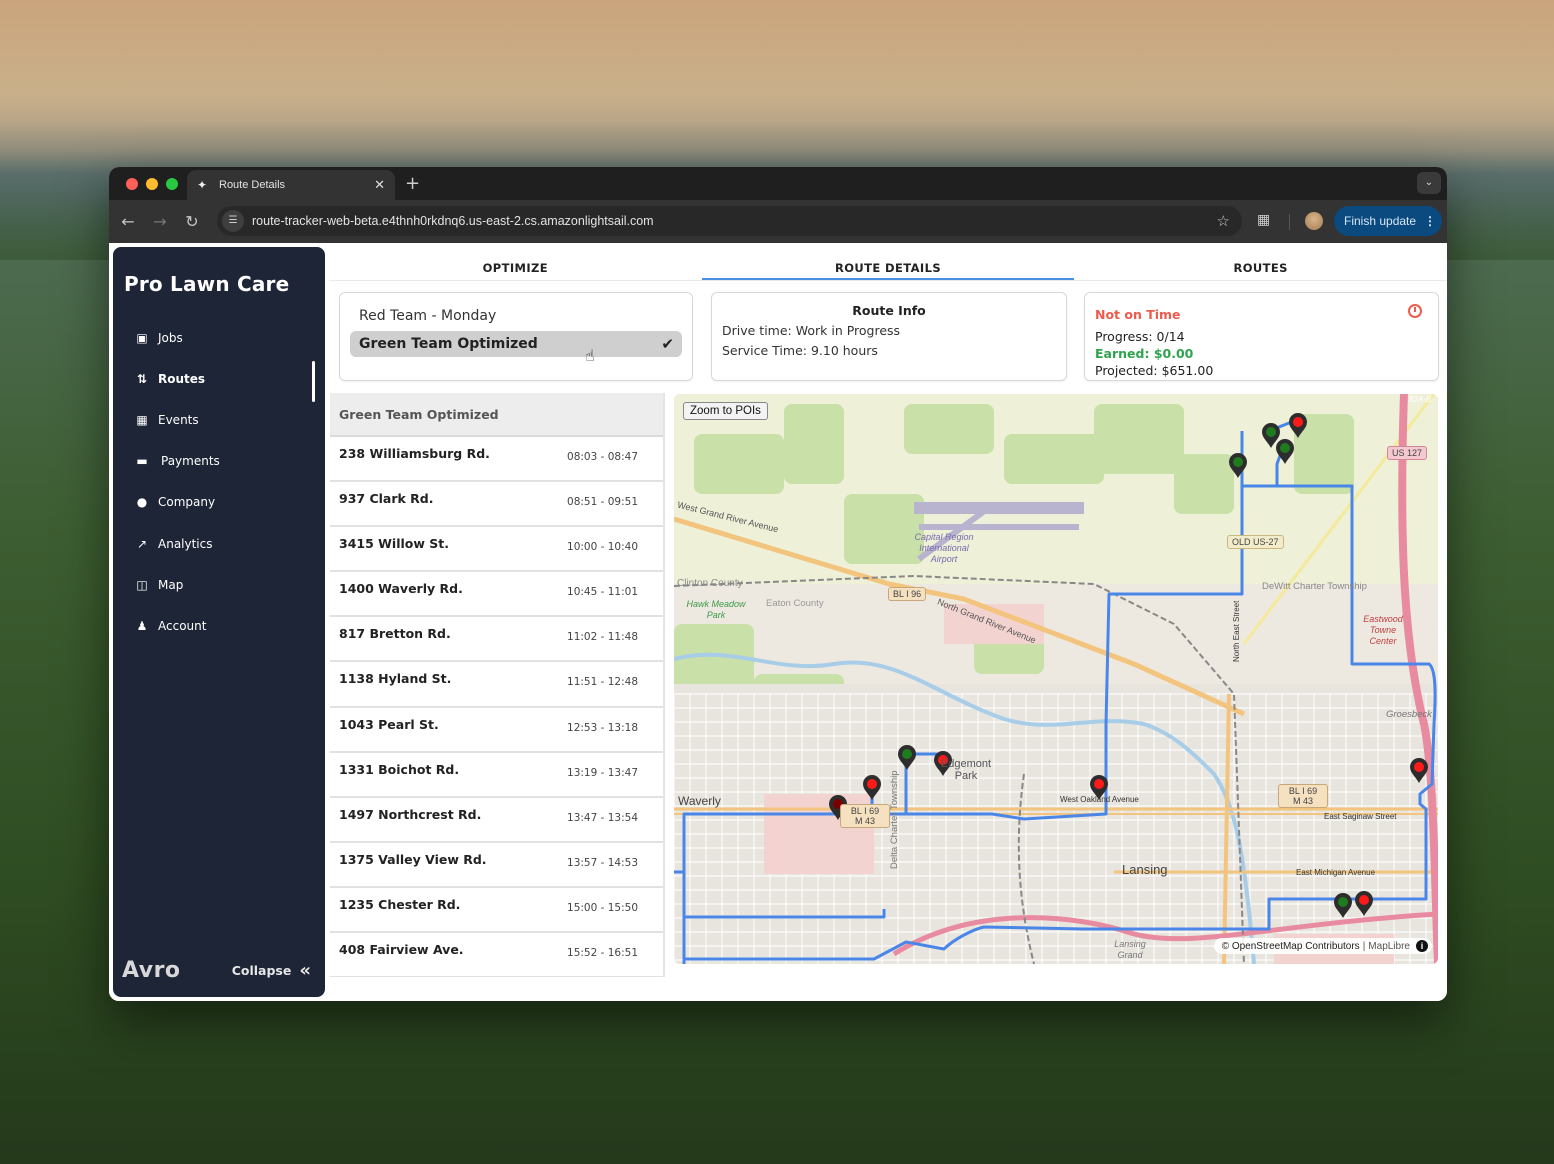 This screenshot has height=1164, width=1554. Describe the element at coordinates (1429, 183) in the screenshot. I see `tab-search-button: ⌄` at that location.